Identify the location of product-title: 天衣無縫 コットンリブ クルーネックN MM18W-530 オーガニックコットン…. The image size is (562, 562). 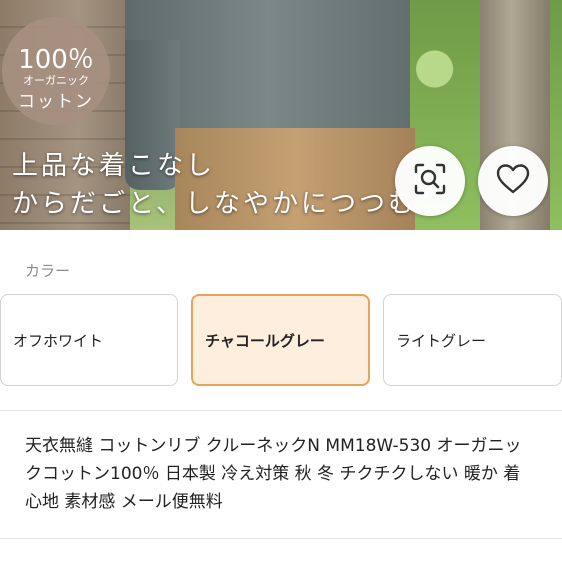
(273, 474).